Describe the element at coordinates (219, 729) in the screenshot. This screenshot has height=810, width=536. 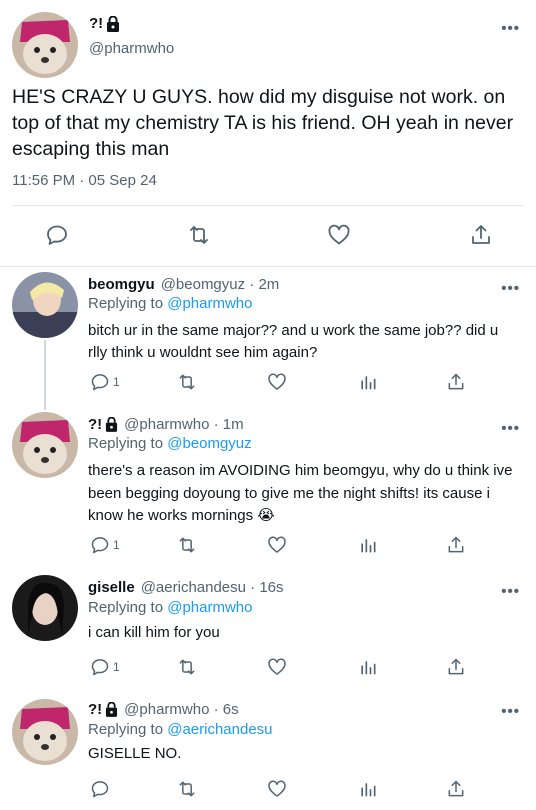
I see `mention-link: @aerichandesu` at that location.